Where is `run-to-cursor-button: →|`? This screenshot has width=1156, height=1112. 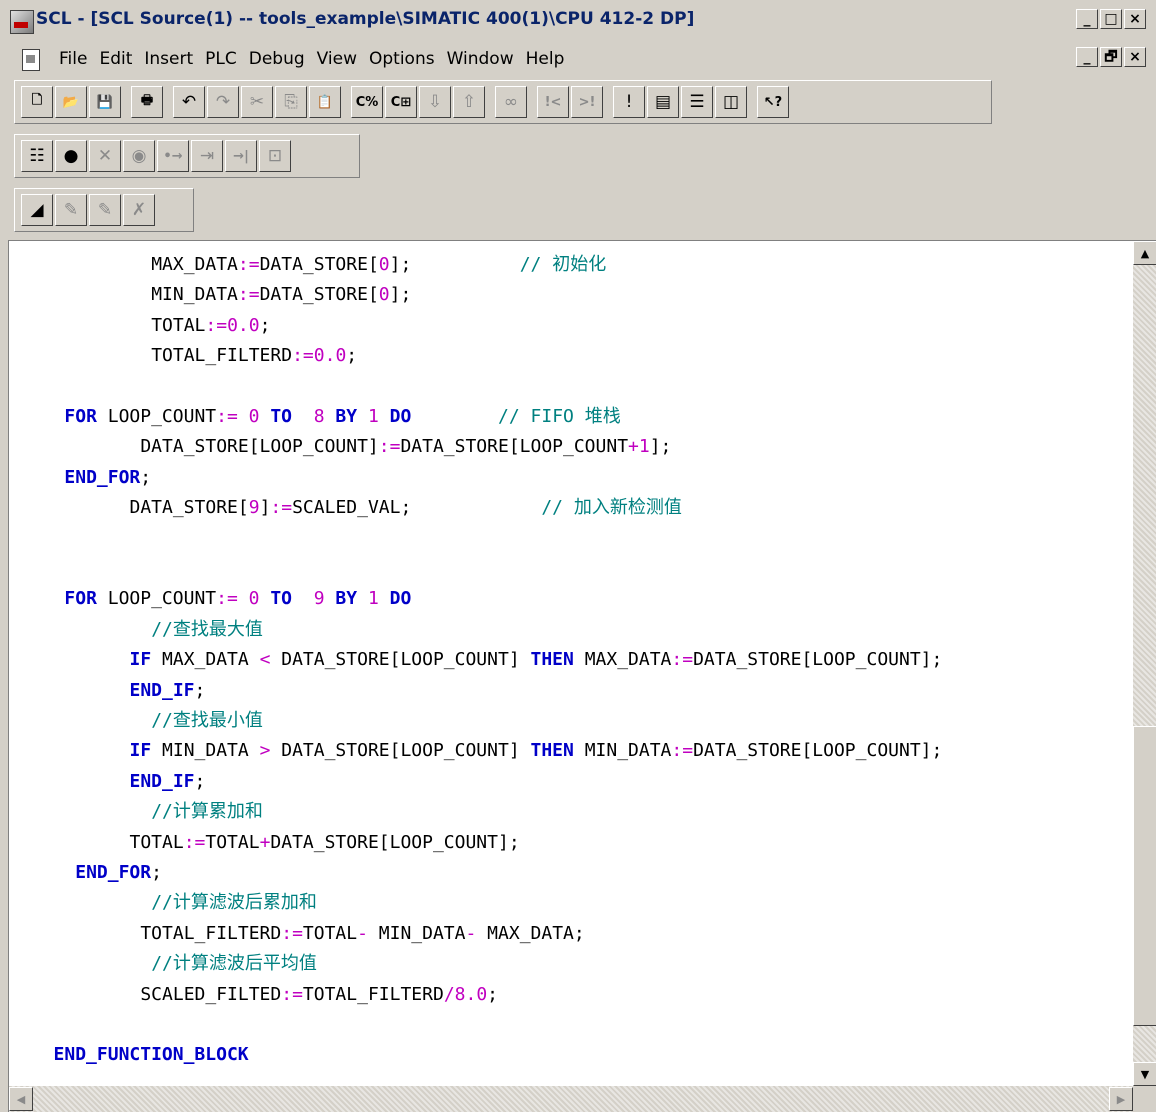 run-to-cursor-button: →| is located at coordinates (241, 156).